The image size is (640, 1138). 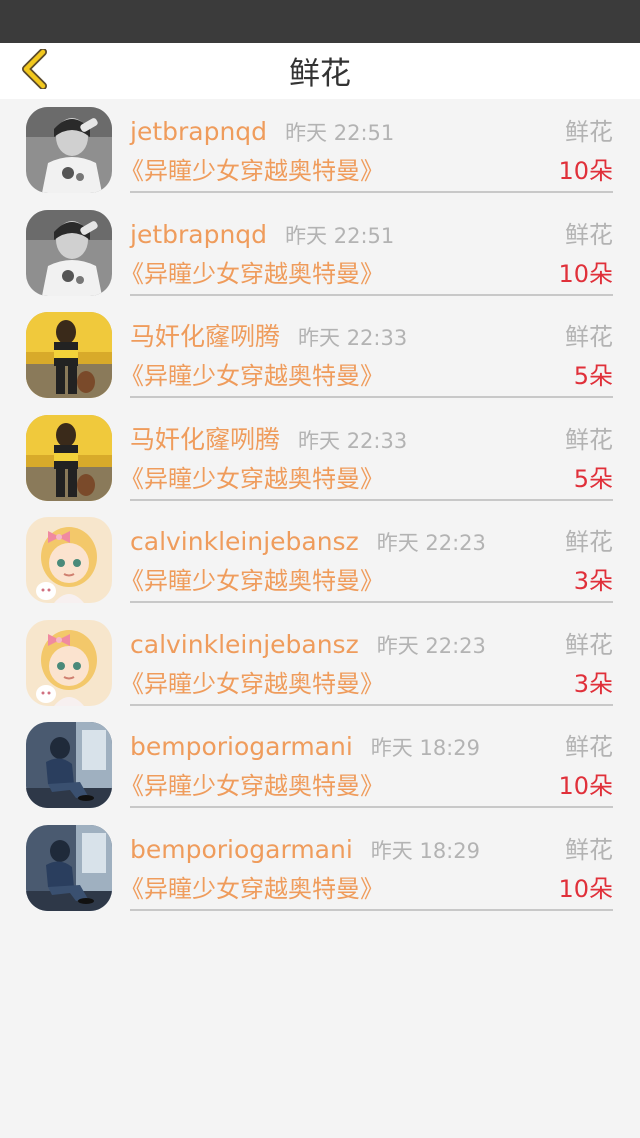 I want to click on nav-bar: 鲜花, so click(x=320, y=71).